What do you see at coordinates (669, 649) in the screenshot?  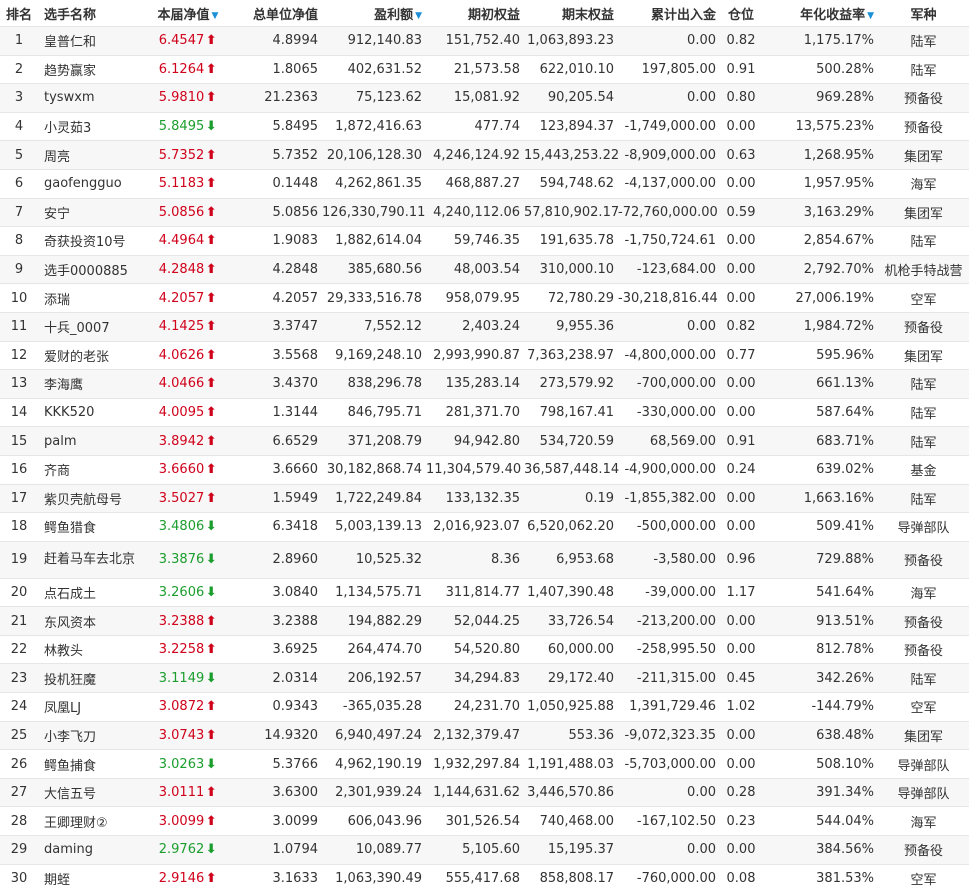 I see `cash-flow-cell: -258,995.50` at bounding box center [669, 649].